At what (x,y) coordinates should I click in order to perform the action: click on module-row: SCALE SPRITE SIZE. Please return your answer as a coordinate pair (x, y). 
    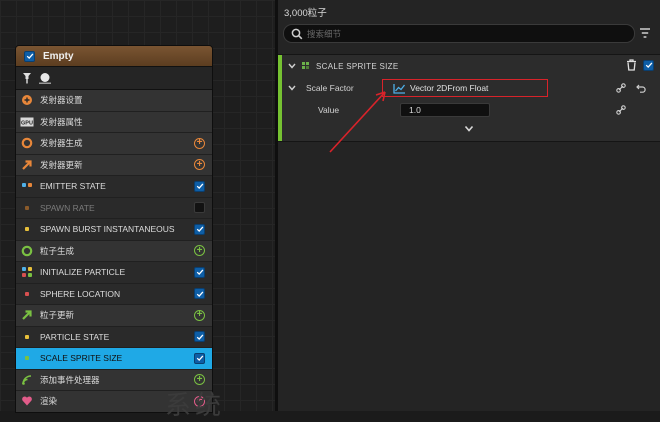
    Looking at the image, I should click on (114, 359).